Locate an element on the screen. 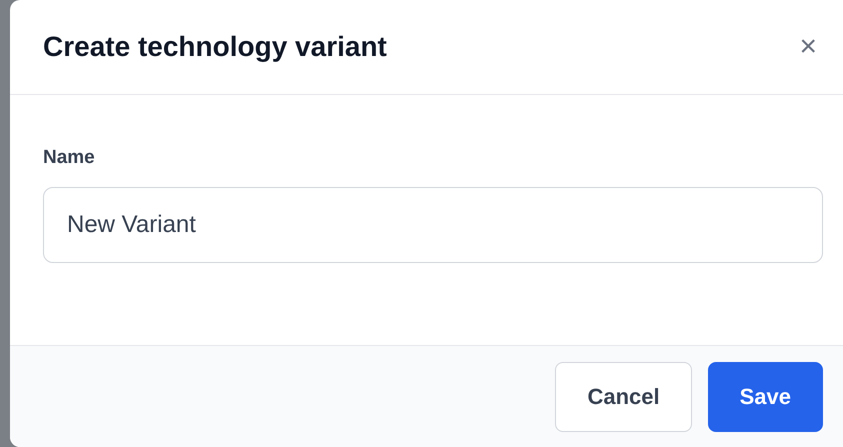 The width and height of the screenshot is (843, 447). dialog-title: Create technology variant is located at coordinates (215, 47).